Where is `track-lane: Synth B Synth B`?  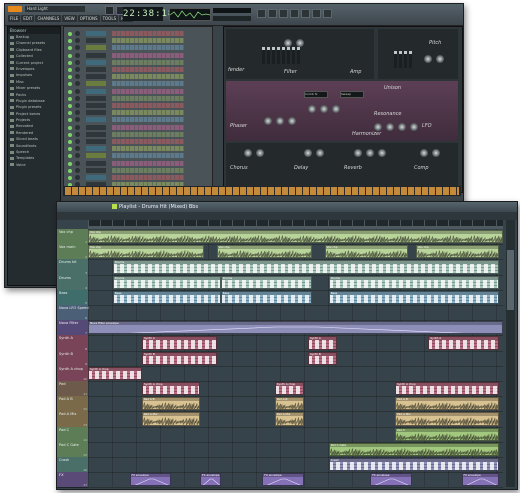 track-lane: Synth B Synth B is located at coordinates (295, 358).